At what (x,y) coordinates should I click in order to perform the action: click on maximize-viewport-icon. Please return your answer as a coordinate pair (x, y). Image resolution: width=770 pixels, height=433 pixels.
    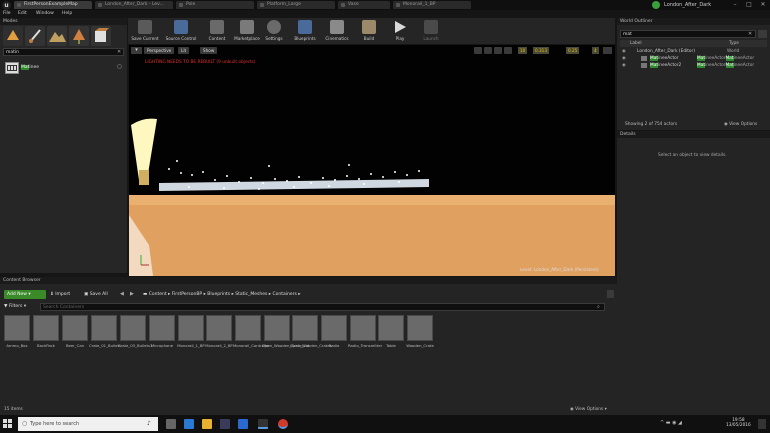
    Looking at the image, I should click on (607, 50).